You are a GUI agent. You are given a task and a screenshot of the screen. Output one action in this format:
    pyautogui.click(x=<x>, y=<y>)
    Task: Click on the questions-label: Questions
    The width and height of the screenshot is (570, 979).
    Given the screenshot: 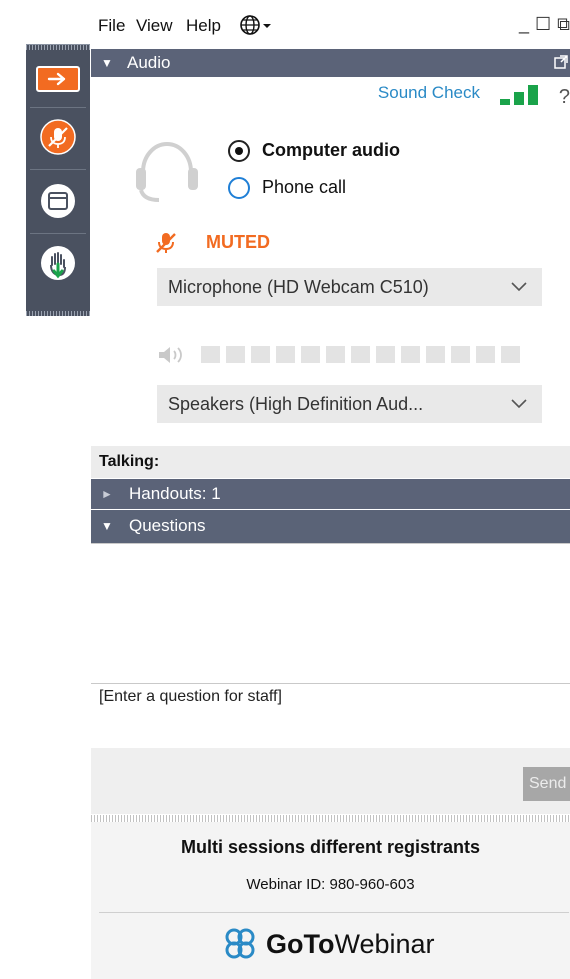 What is the action you would take?
    pyautogui.click(x=167, y=525)
    